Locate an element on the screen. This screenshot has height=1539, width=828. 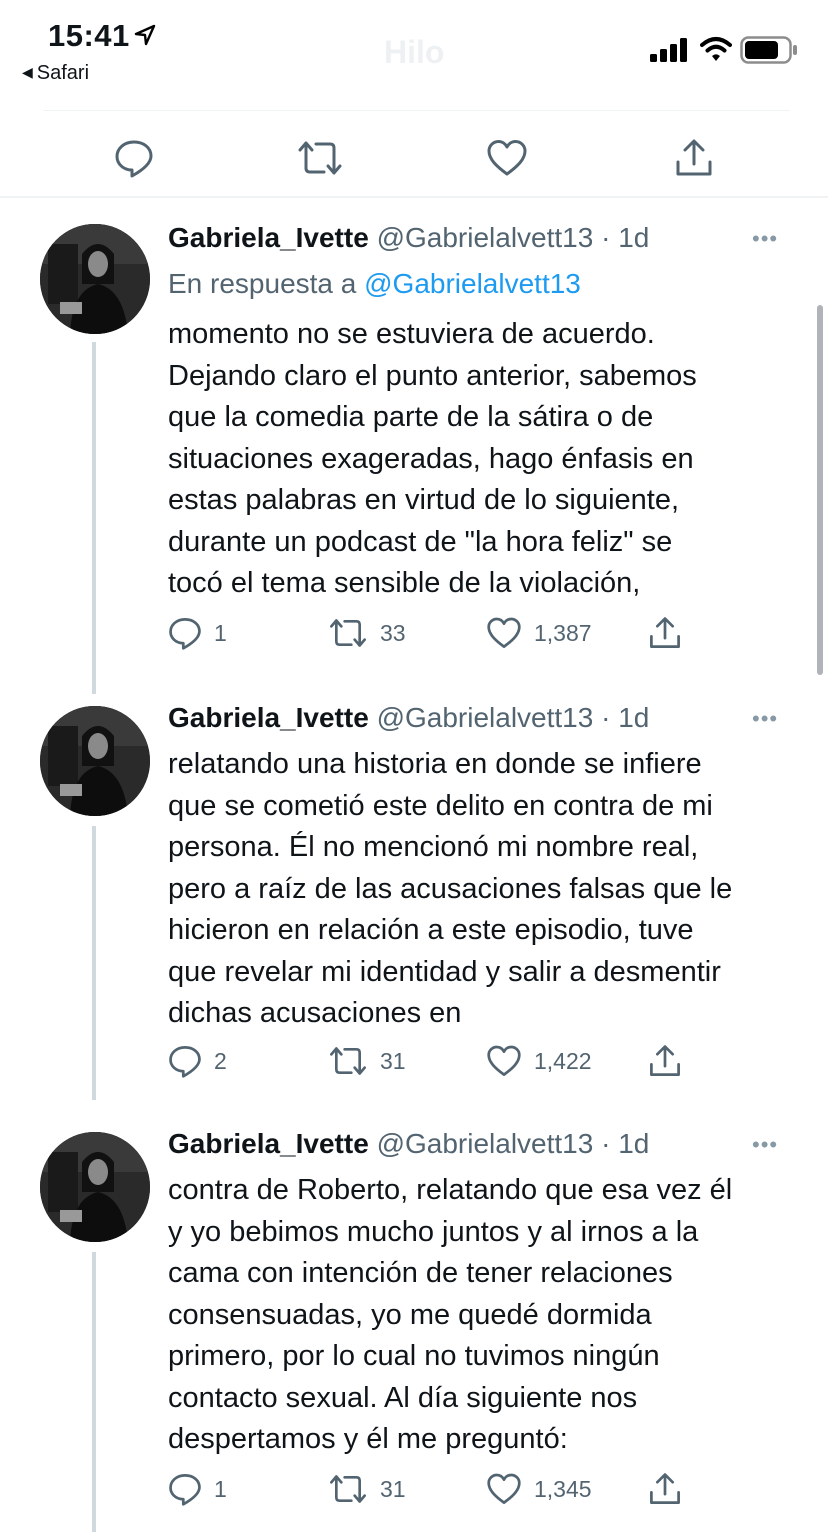
text-line: dichas acusaciones en is located at coordinates (315, 1013).